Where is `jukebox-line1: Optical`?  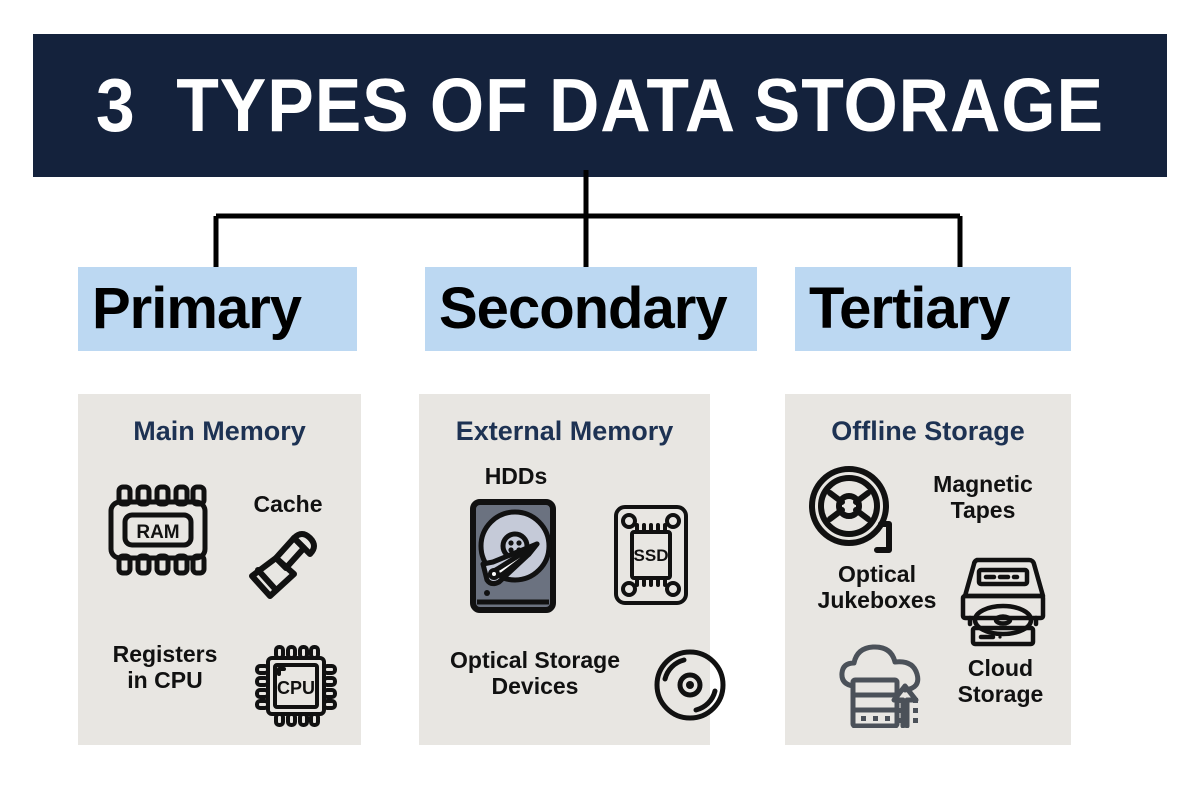 jukebox-line1: Optical is located at coordinates (877, 574).